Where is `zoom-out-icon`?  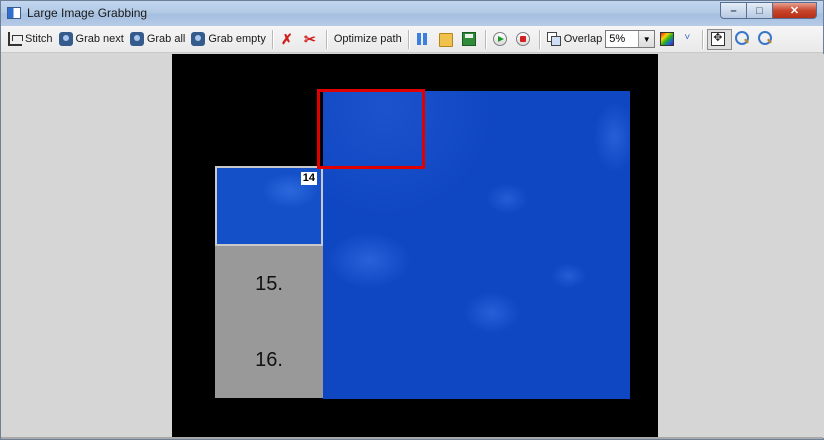 zoom-out-icon is located at coordinates (765, 38).